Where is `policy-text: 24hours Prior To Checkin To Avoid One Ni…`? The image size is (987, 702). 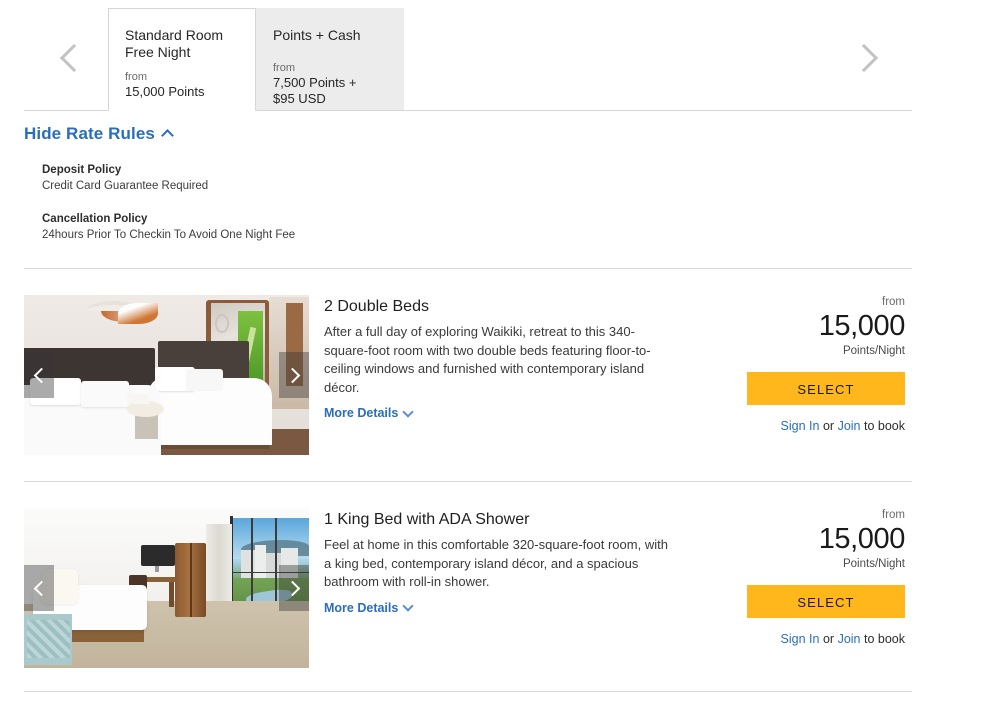
policy-text: 24hours Prior To Checkin To Avoid One Ni… is located at coordinates (169, 235).